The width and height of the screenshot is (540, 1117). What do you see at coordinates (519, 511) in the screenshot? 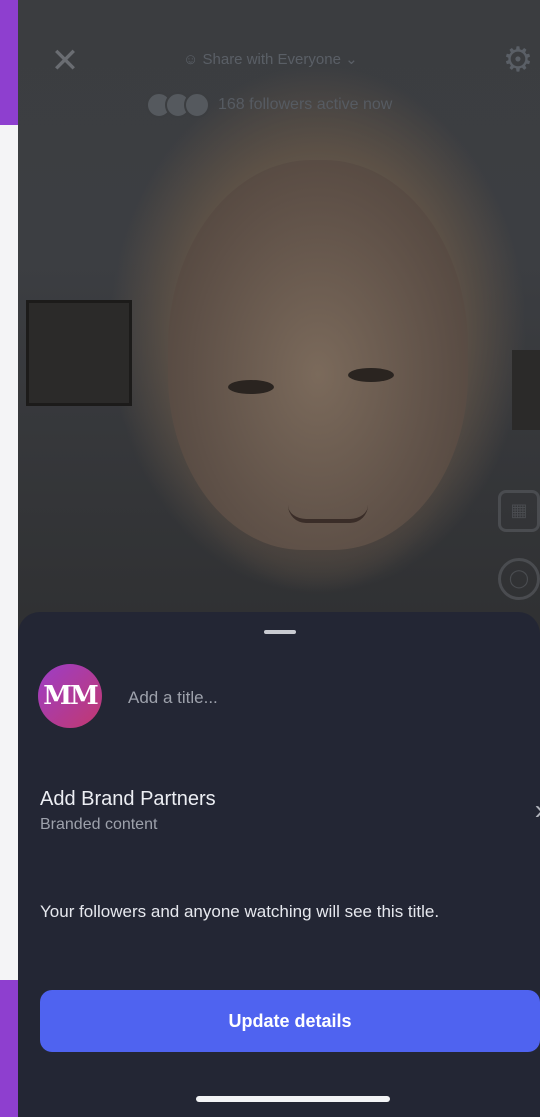
I see `calendar-icon: ▦` at bounding box center [519, 511].